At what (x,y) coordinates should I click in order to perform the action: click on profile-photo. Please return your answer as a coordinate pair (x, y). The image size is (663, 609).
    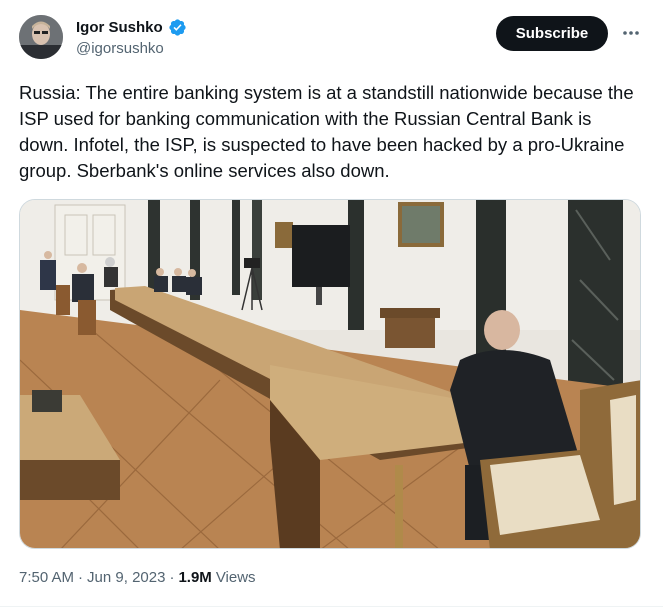
    Looking at the image, I should click on (41, 37).